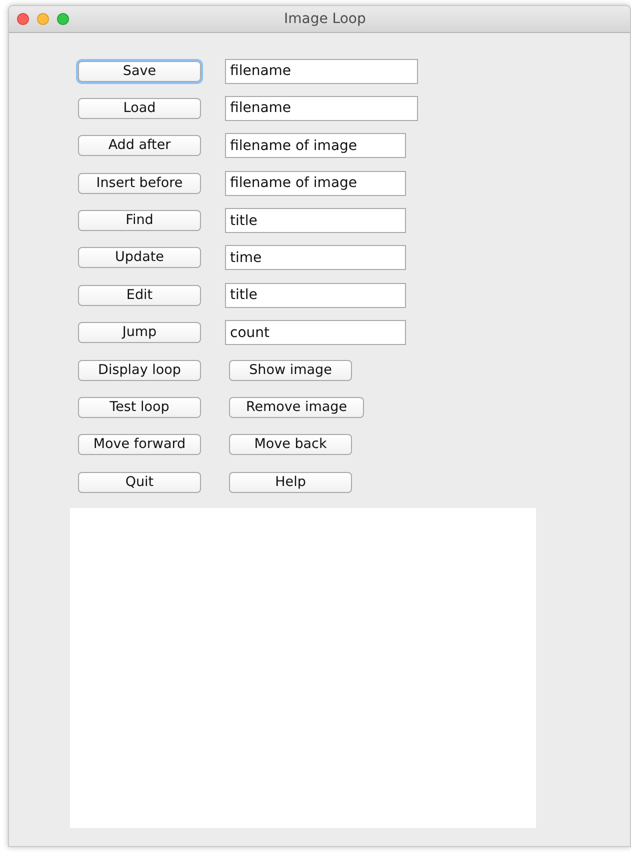 The image size is (631, 857). What do you see at coordinates (139, 370) in the screenshot?
I see `action-button: Display loop` at bounding box center [139, 370].